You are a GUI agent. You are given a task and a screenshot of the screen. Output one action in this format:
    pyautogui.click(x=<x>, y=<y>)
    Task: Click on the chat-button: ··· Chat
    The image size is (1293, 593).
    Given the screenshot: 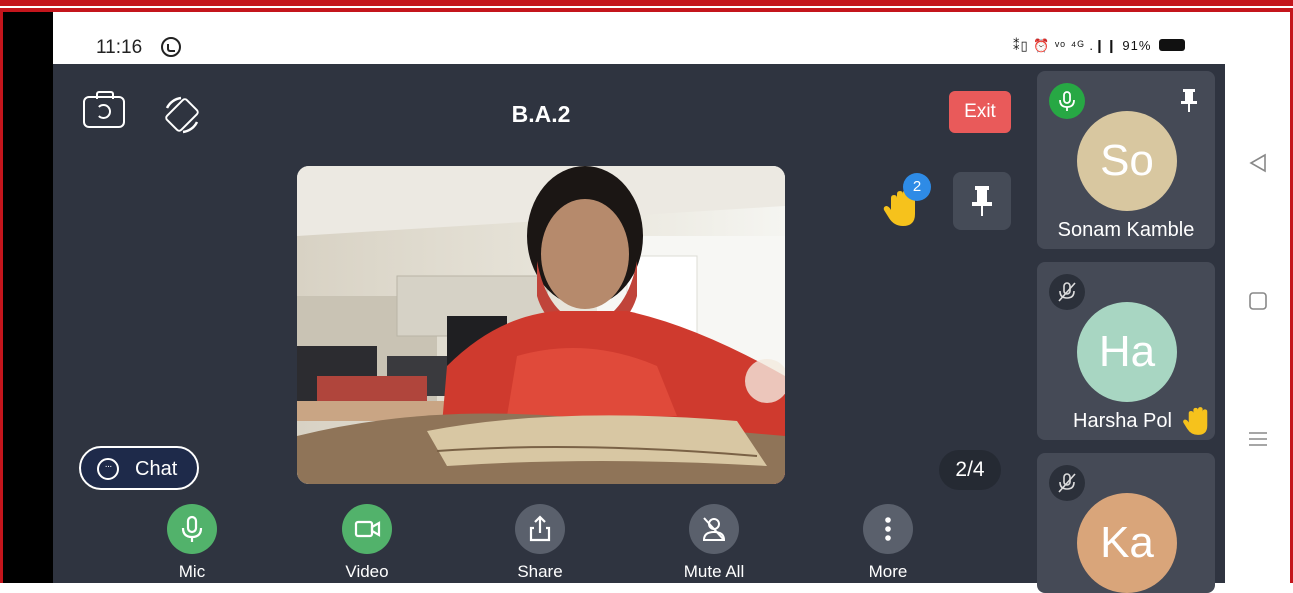 What is the action you would take?
    pyautogui.click(x=139, y=468)
    